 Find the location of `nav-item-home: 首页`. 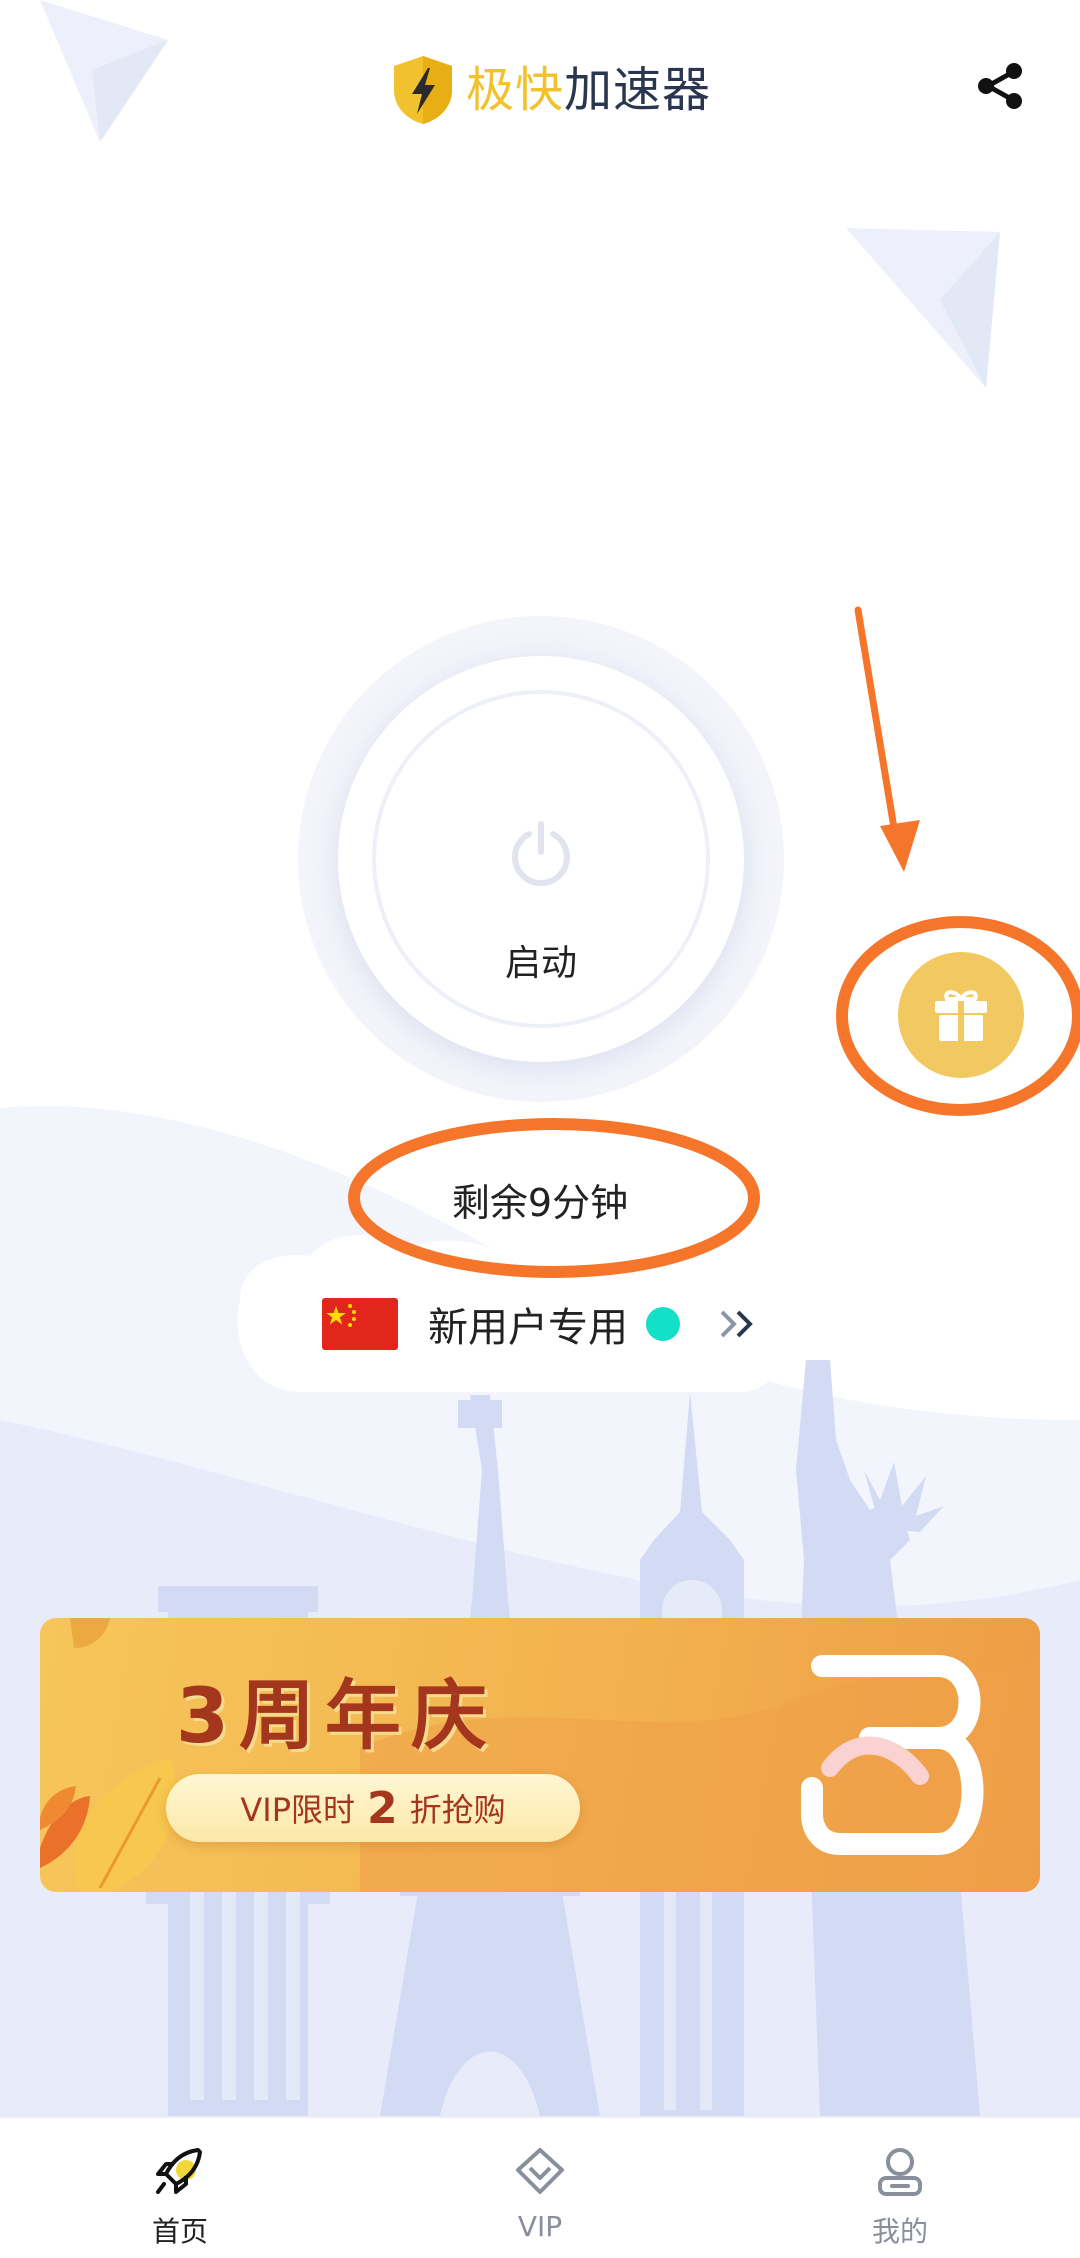

nav-item-home: 首页 is located at coordinates (180, 2188).